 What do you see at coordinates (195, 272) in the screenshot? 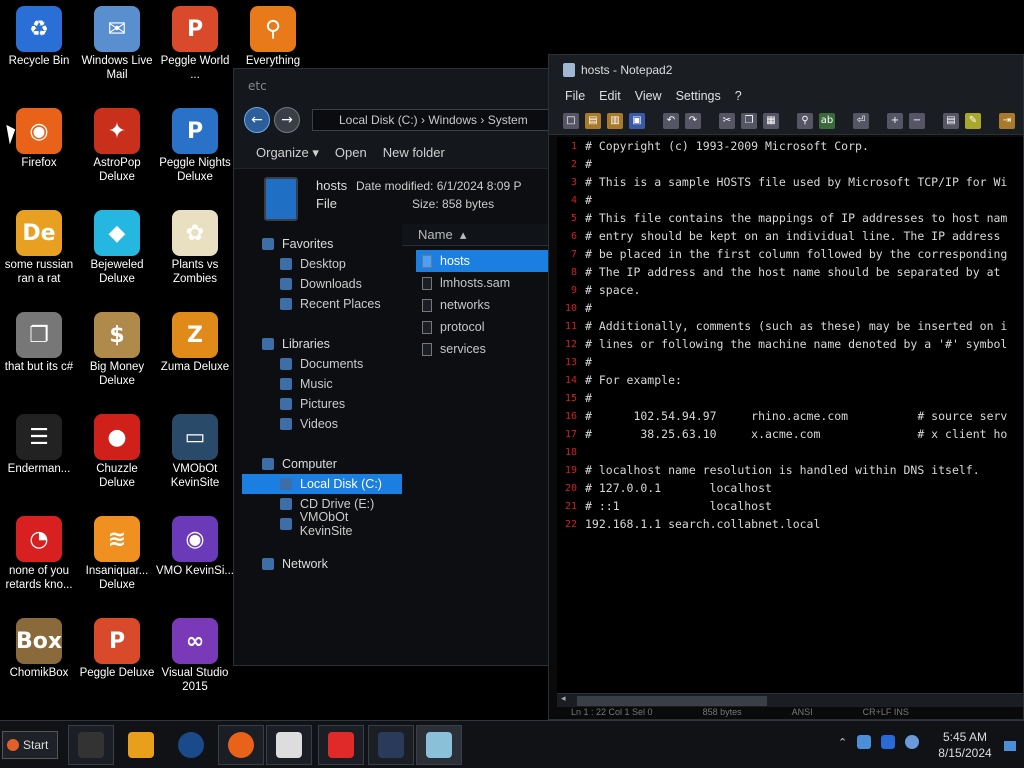
I see `desktop-icon-label: Plants vs Zombies` at bounding box center [195, 272].